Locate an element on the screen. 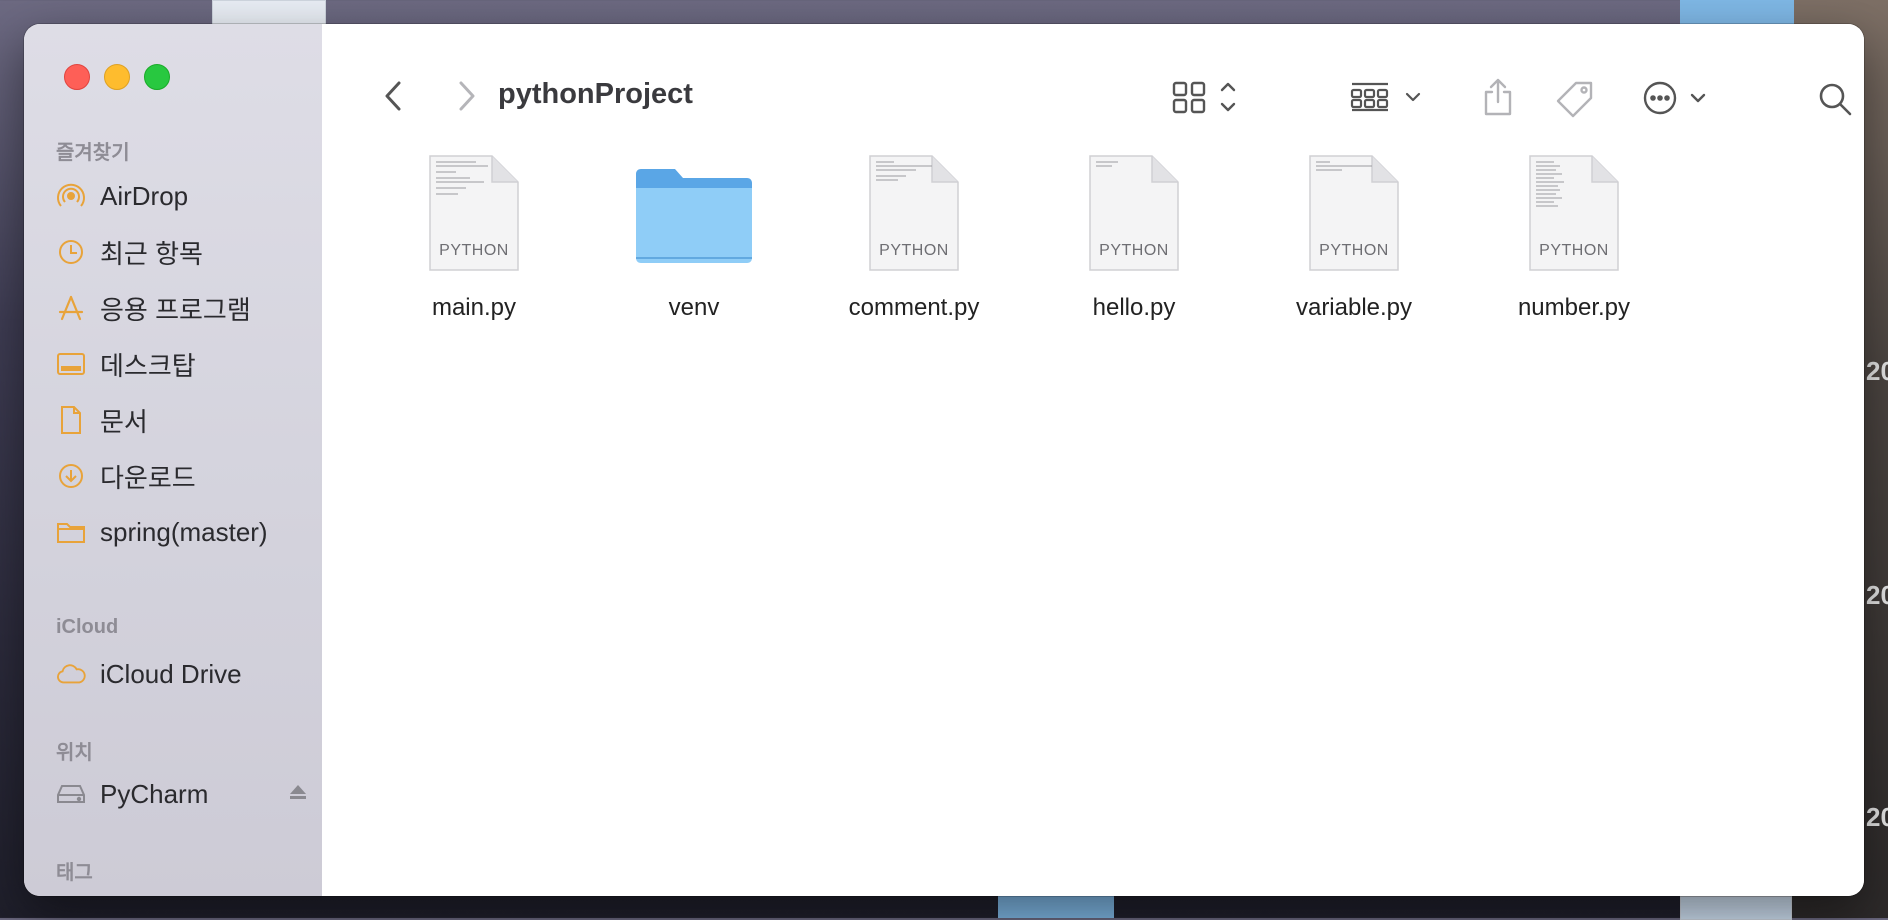 Image resolution: width=1888 pixels, height=920 pixels. sidebar-item-applications: 응용 프로그램 is located at coordinates (186, 308).